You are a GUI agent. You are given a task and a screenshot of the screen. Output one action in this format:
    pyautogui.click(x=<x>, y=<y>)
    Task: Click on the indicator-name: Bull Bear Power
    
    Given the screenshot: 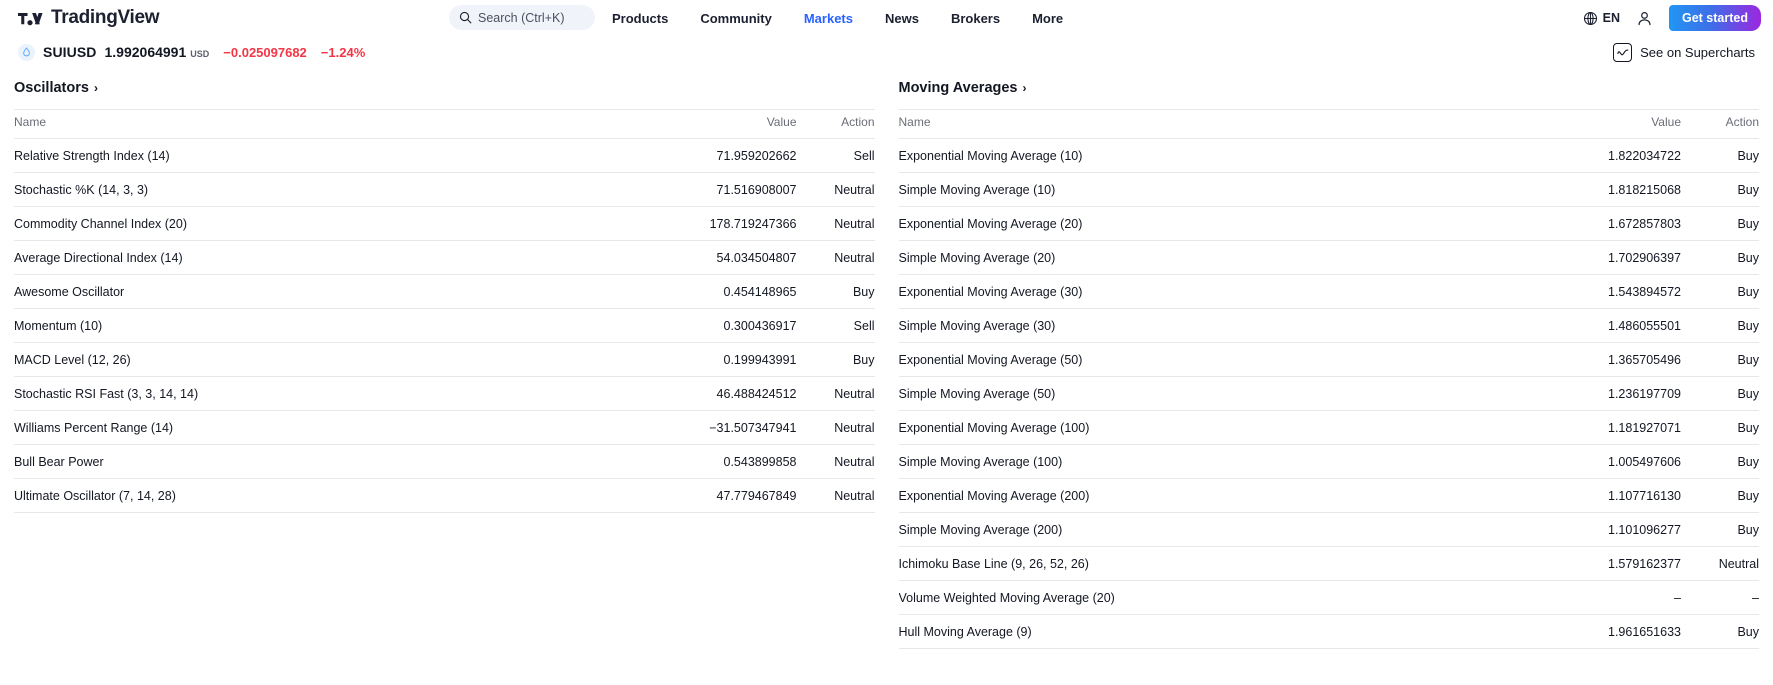 What is the action you would take?
    pyautogui.click(x=330, y=461)
    